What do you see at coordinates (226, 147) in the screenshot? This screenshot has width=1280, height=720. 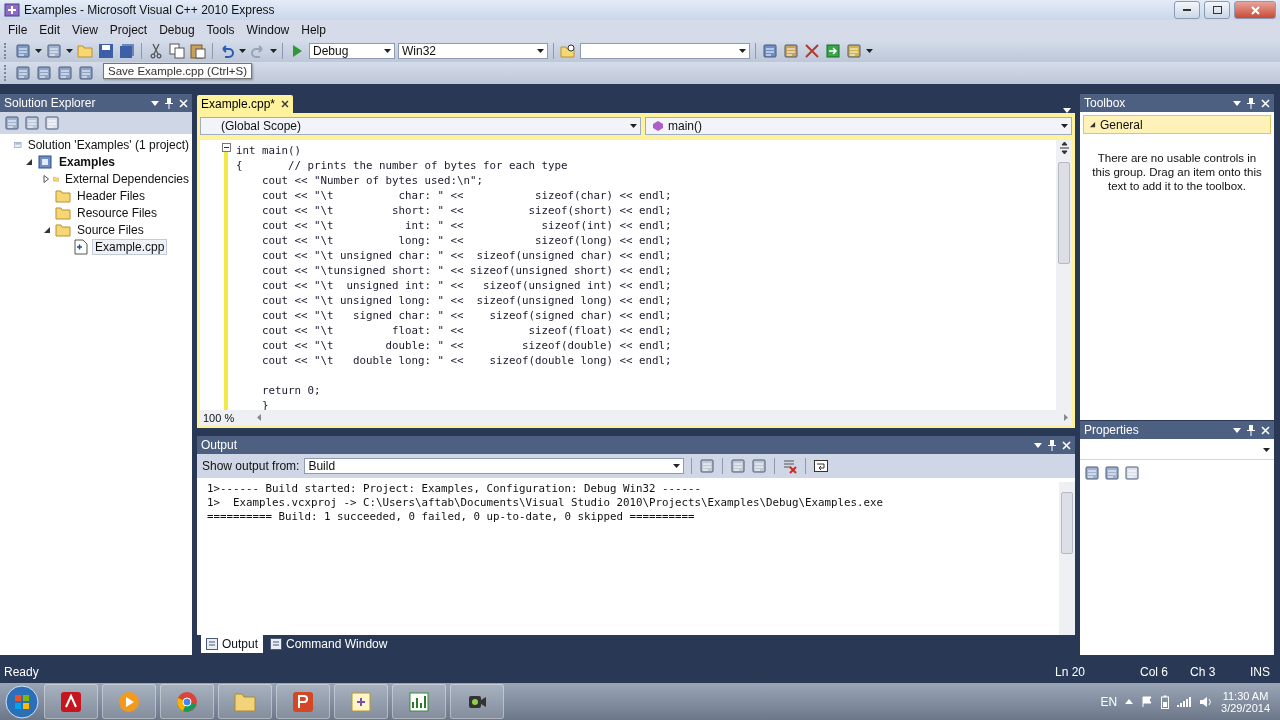 I see `collapse-icon` at bounding box center [226, 147].